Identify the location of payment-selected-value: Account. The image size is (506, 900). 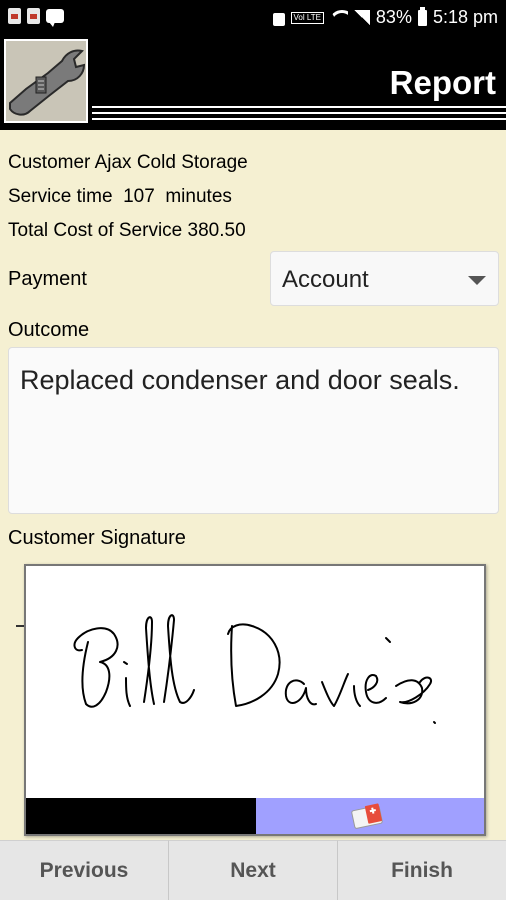
(325, 279).